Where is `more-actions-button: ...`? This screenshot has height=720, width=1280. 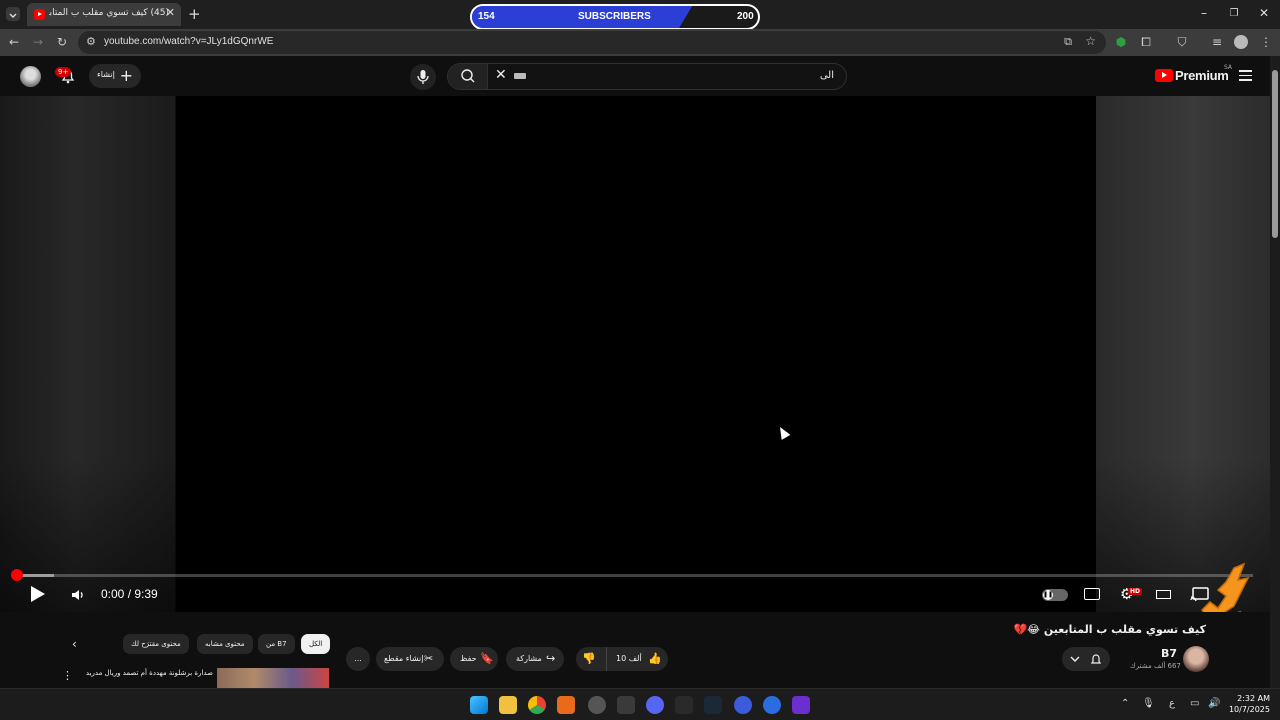 more-actions-button: ... is located at coordinates (358, 659).